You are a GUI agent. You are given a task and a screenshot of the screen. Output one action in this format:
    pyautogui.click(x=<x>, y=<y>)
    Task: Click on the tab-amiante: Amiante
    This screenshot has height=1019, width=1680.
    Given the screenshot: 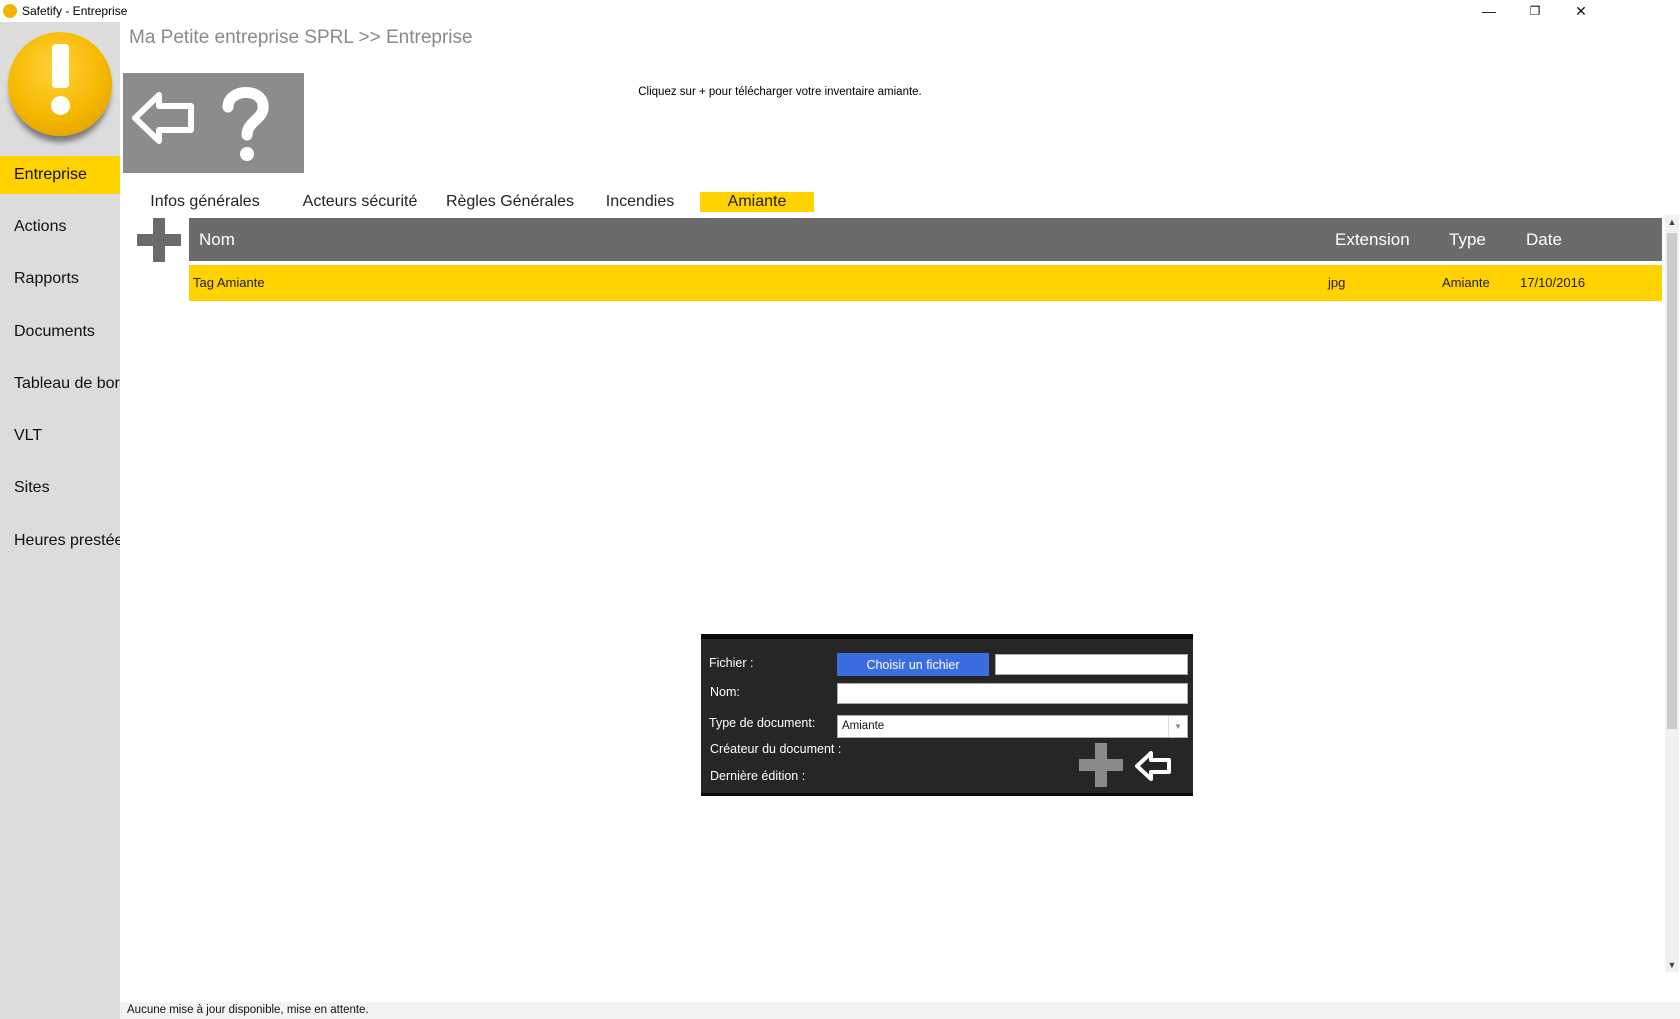 What is the action you would take?
    pyautogui.click(x=757, y=202)
    